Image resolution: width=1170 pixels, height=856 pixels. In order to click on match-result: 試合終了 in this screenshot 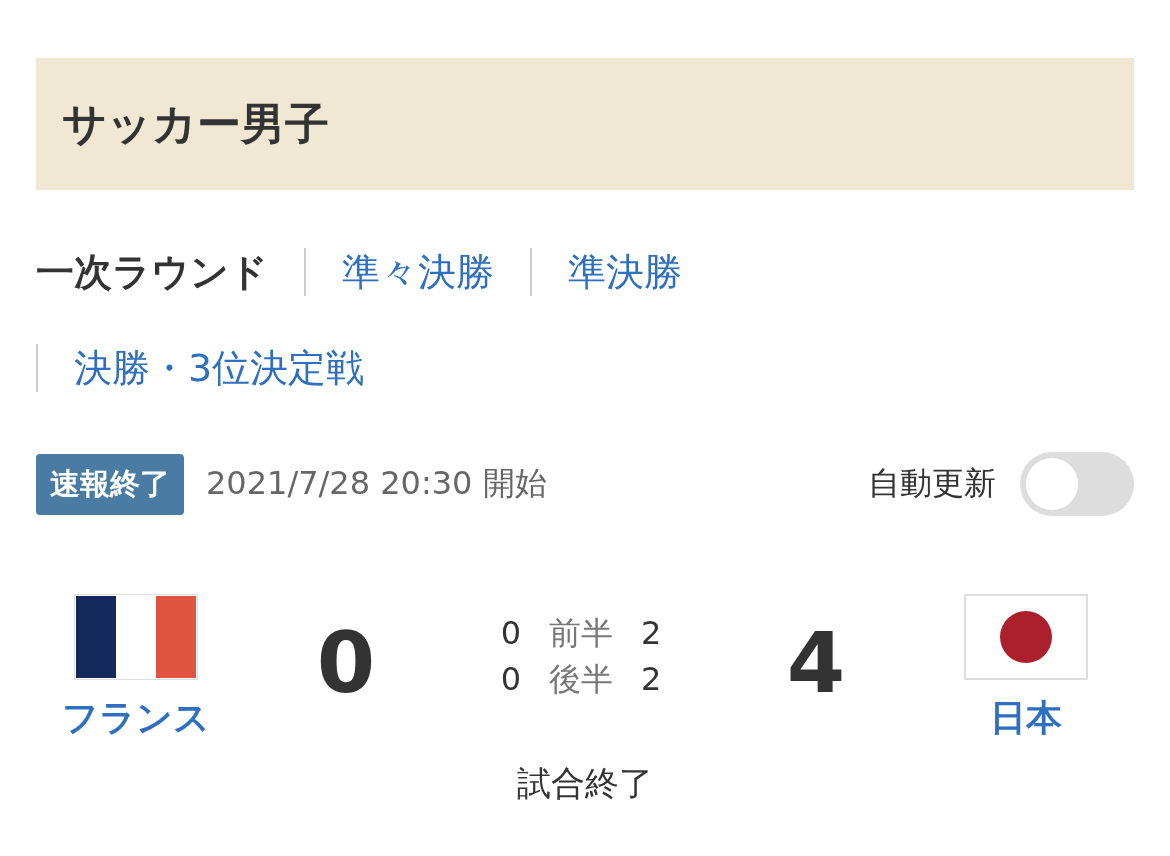, I will do `click(585, 783)`.